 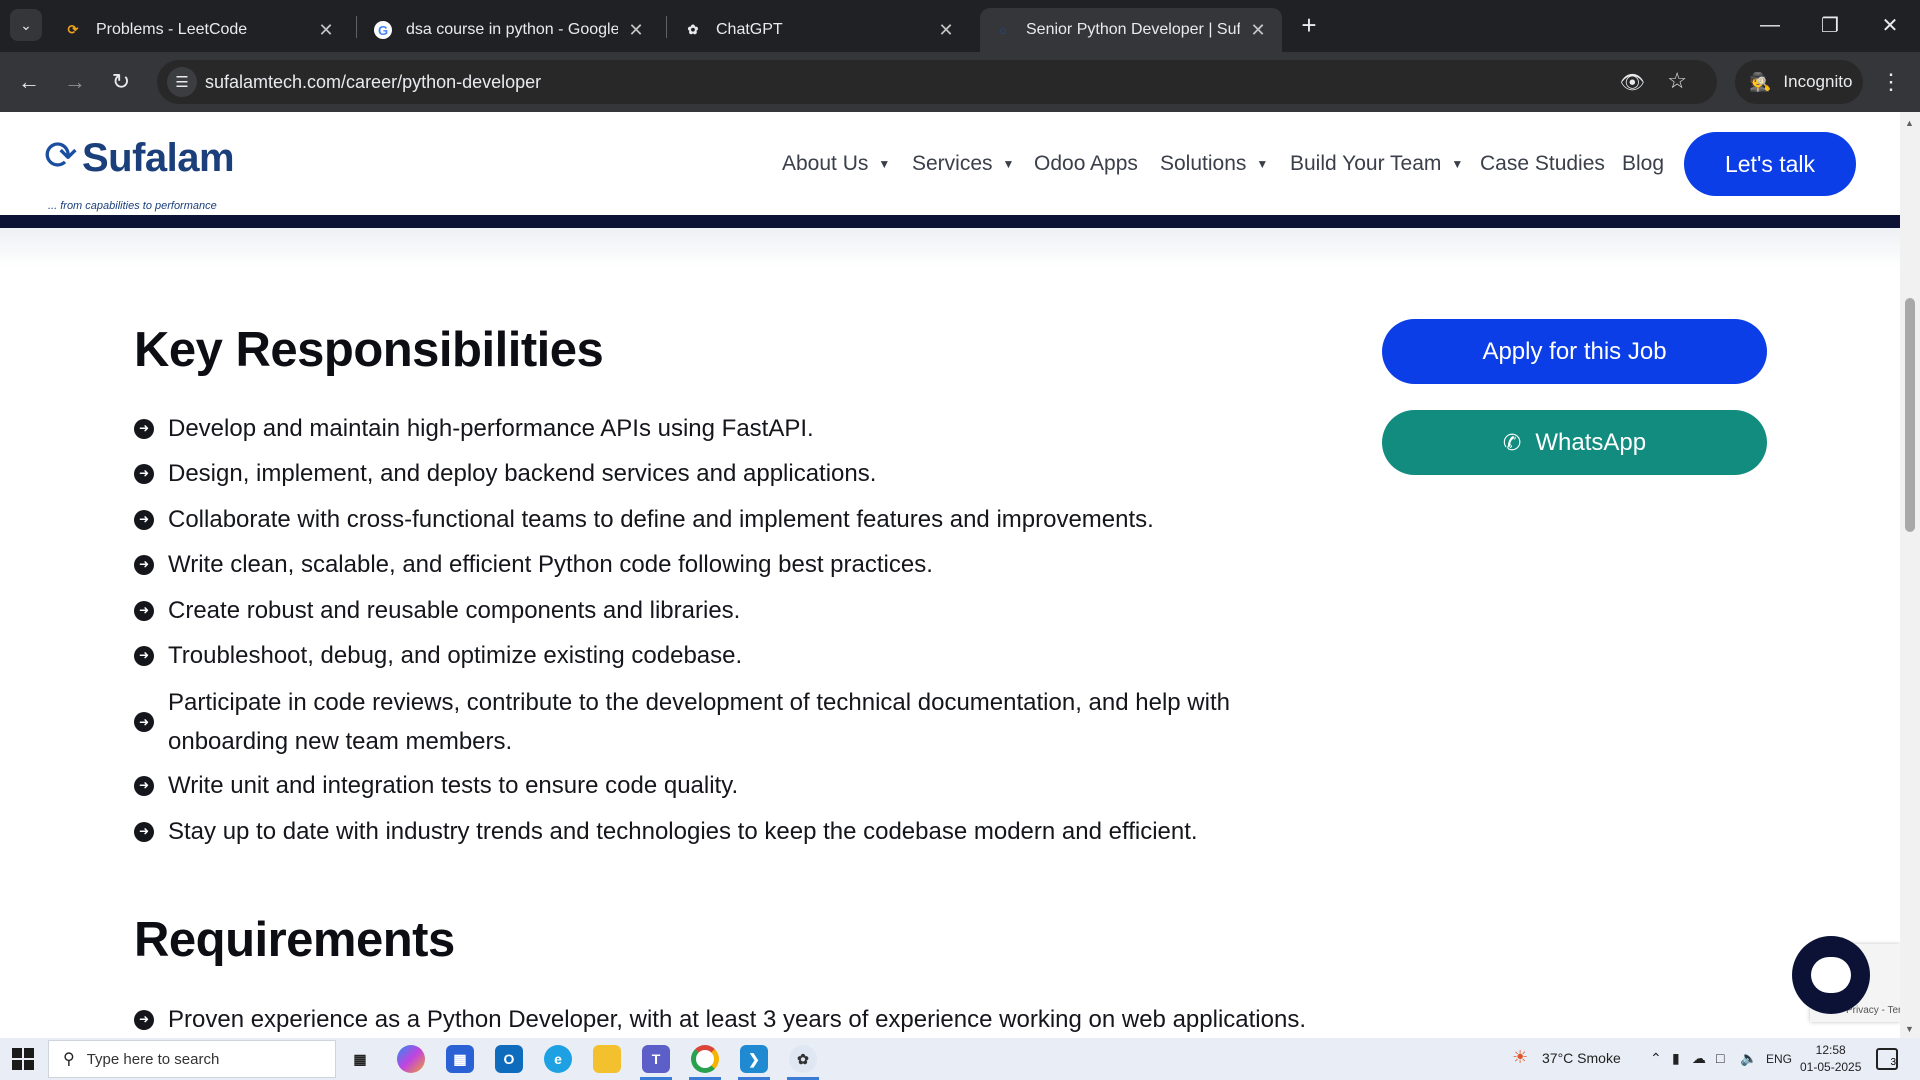 What do you see at coordinates (1656, 1058) in the screenshot?
I see `tray-chevron-up-icon: ⌃` at bounding box center [1656, 1058].